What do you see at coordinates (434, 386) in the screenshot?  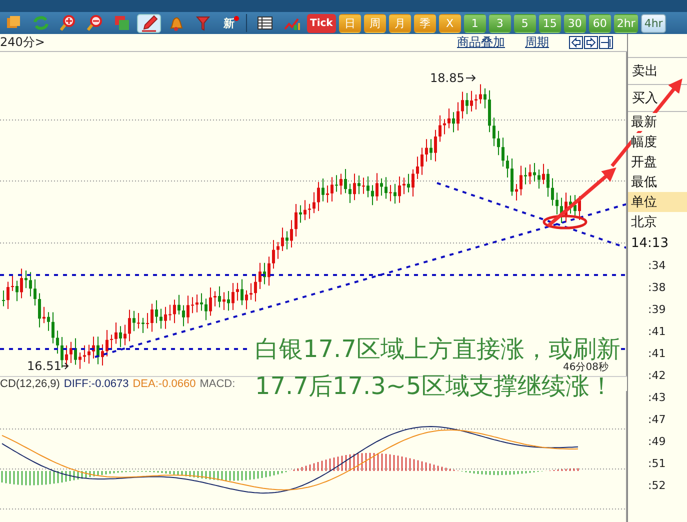 I see `annotation-text: 17.7后17.3~5区域支撑继续涨！` at bounding box center [434, 386].